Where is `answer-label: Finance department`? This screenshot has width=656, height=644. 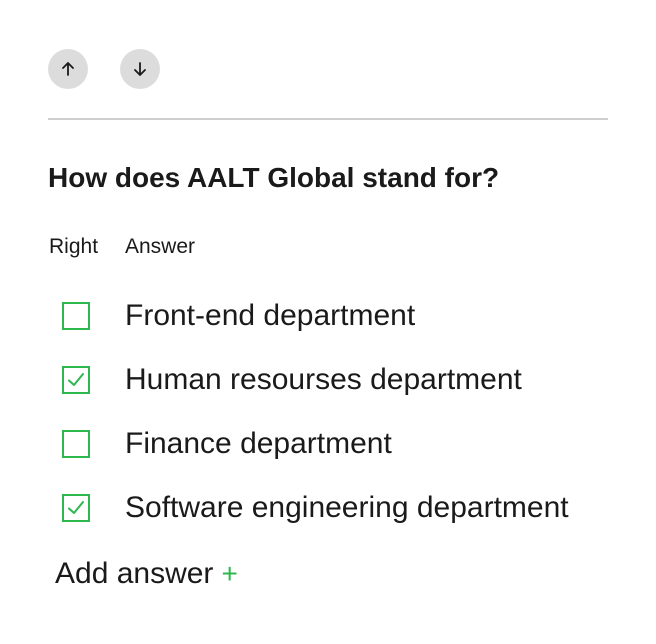 answer-label: Finance department is located at coordinates (258, 444).